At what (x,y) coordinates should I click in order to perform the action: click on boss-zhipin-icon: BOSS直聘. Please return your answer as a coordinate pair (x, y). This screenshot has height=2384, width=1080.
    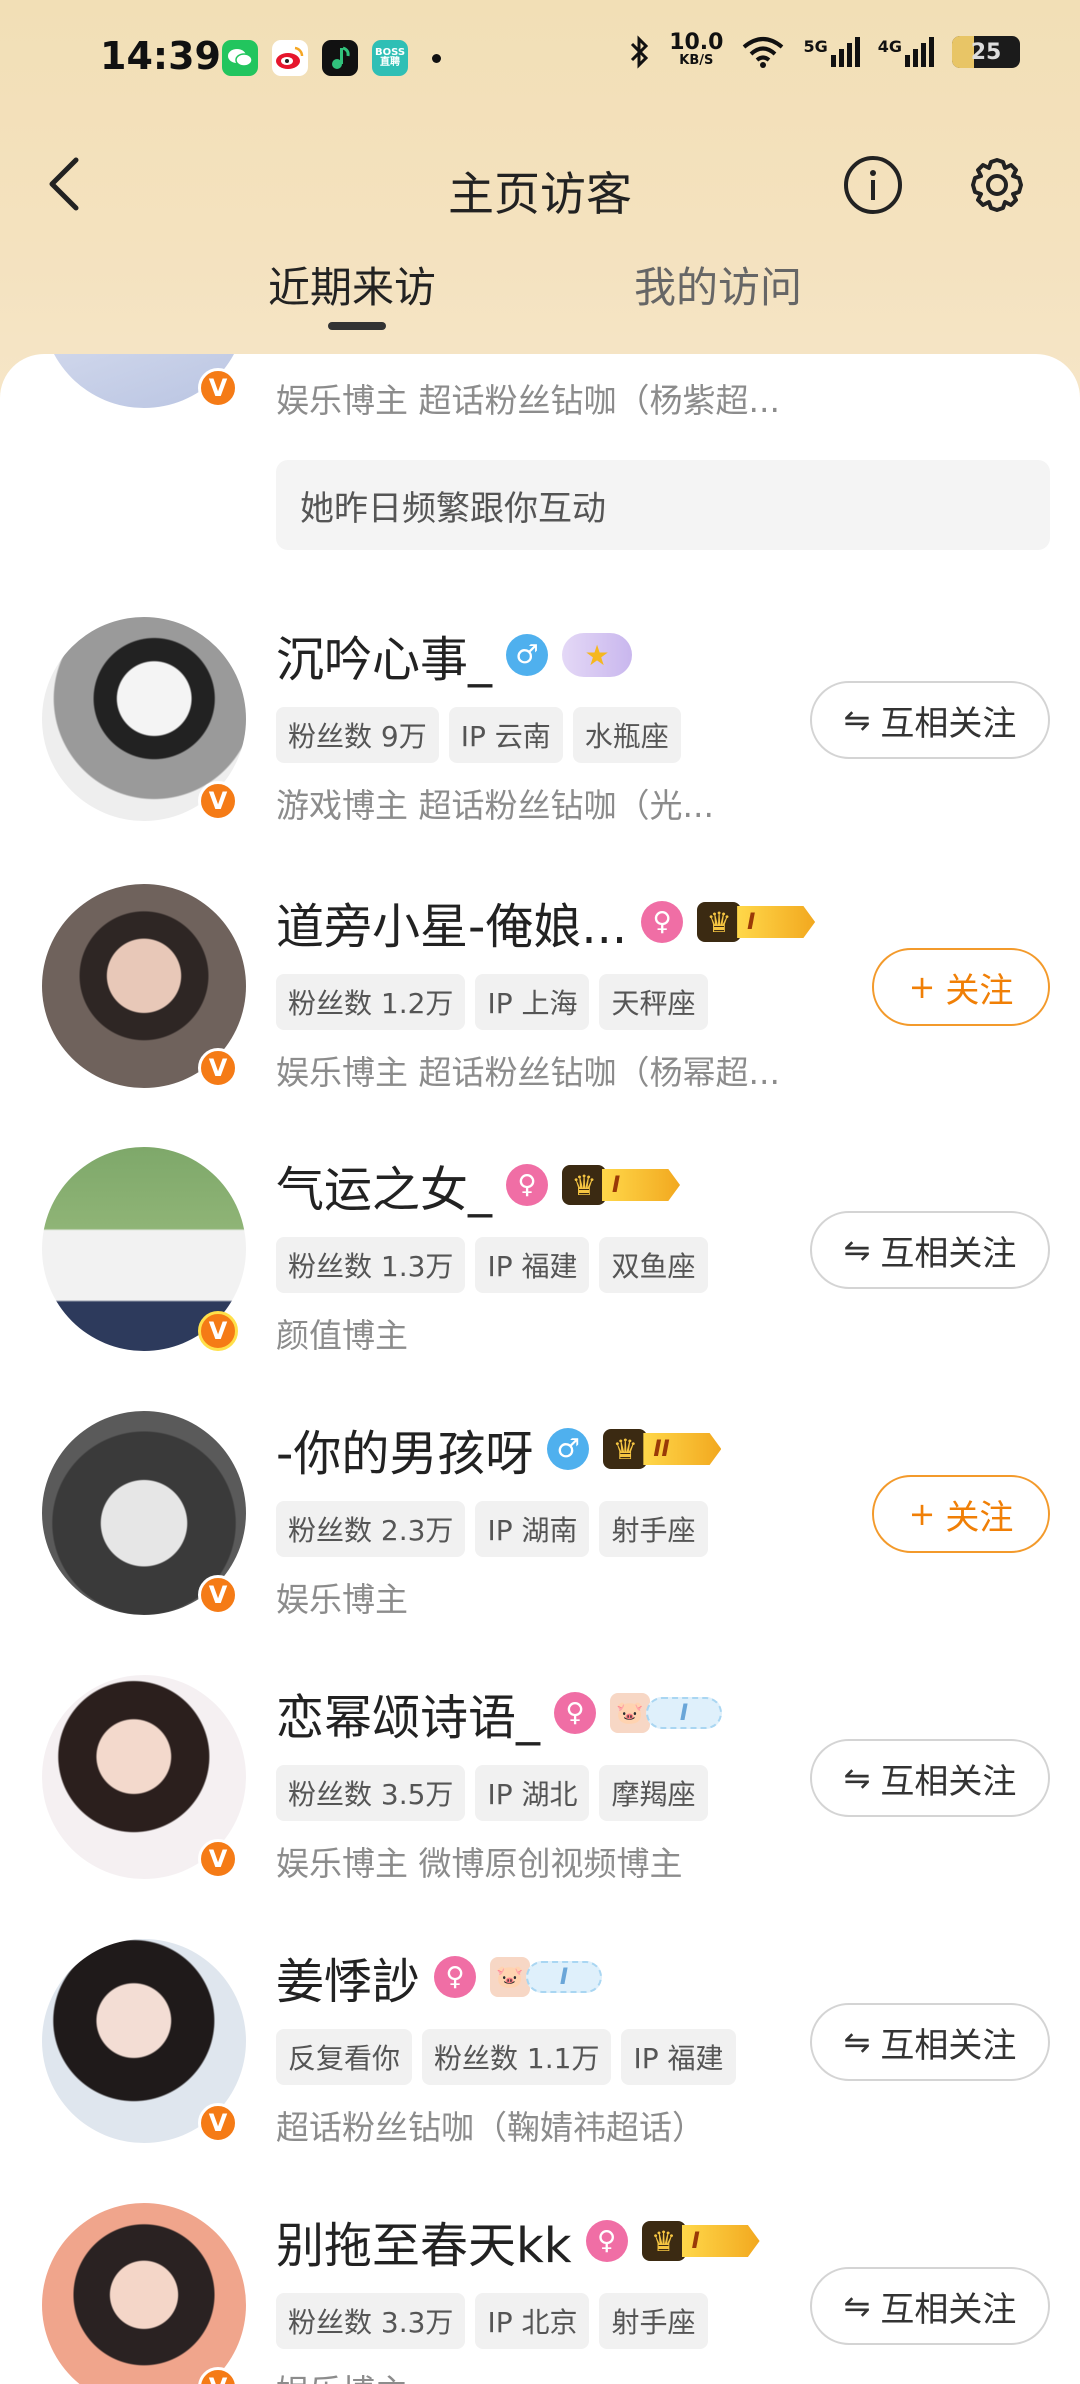
    Looking at the image, I should click on (390, 58).